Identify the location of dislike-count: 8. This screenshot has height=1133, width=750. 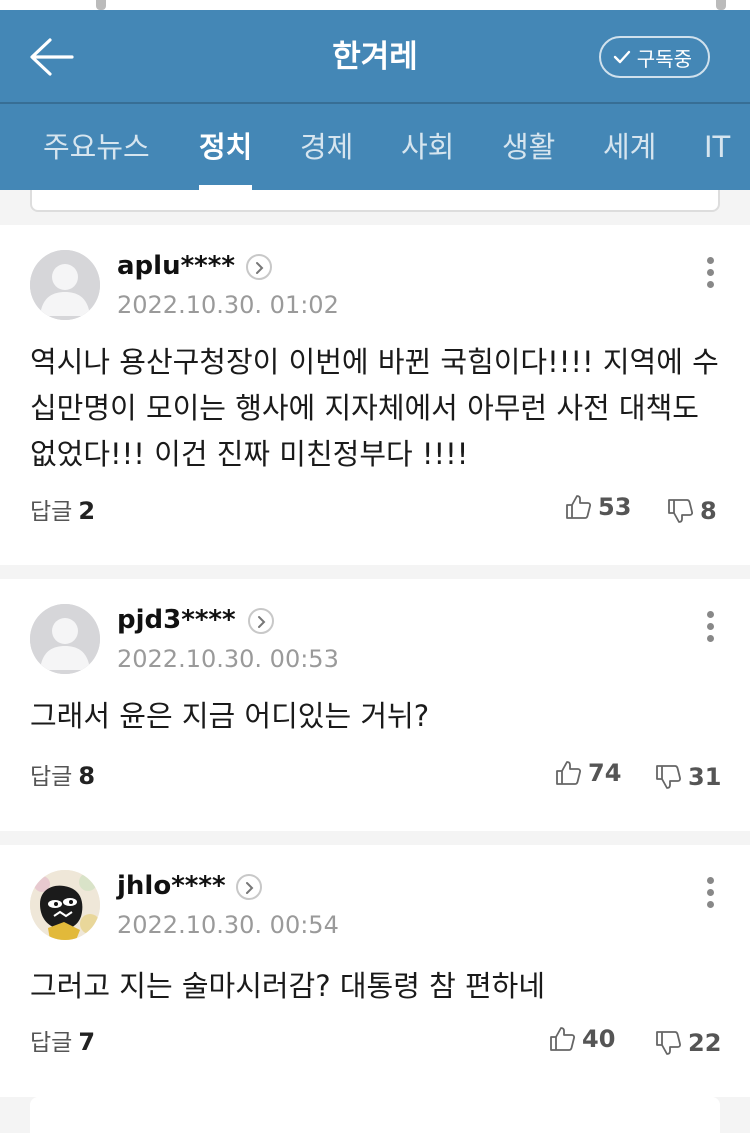
(708, 511).